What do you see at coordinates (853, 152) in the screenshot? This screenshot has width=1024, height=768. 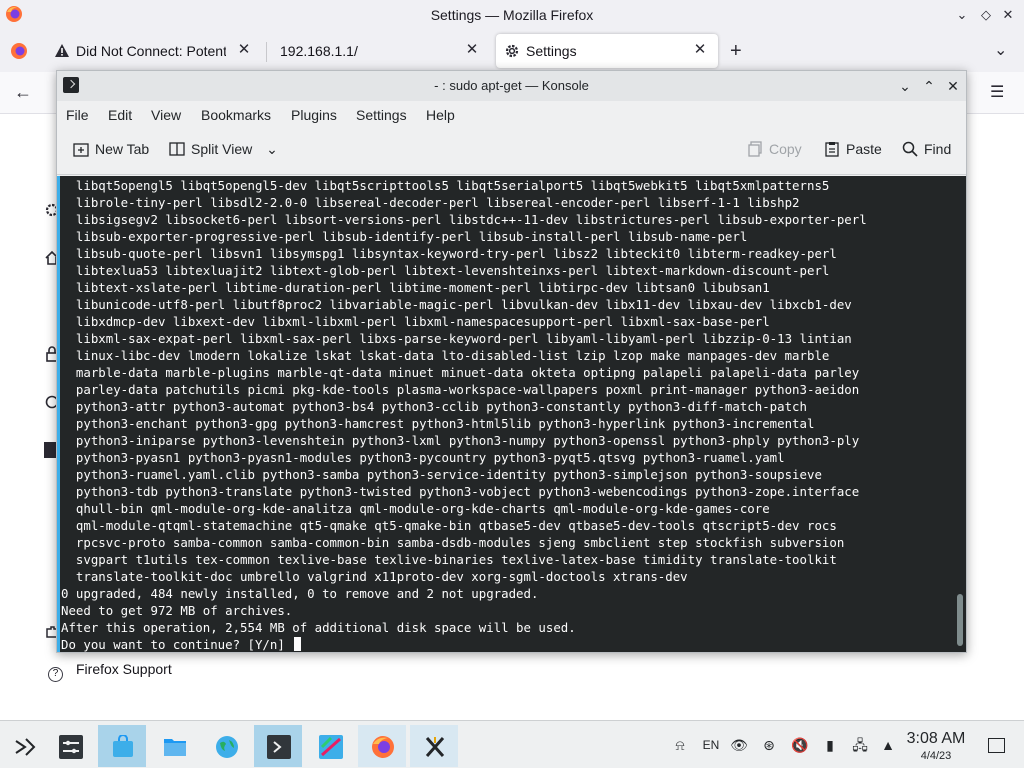 I see `paste-button: Paste` at bounding box center [853, 152].